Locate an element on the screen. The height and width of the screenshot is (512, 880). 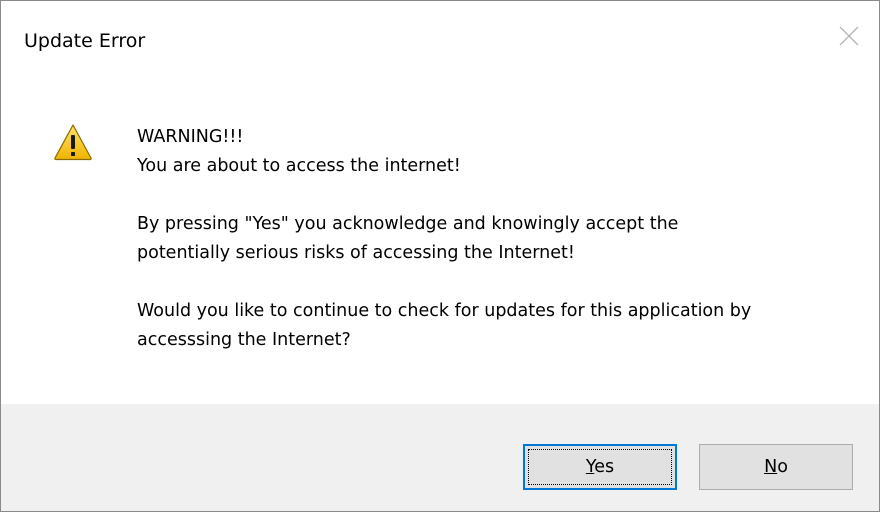
message-line-access: You are about to access the internet! is located at coordinates (299, 166).